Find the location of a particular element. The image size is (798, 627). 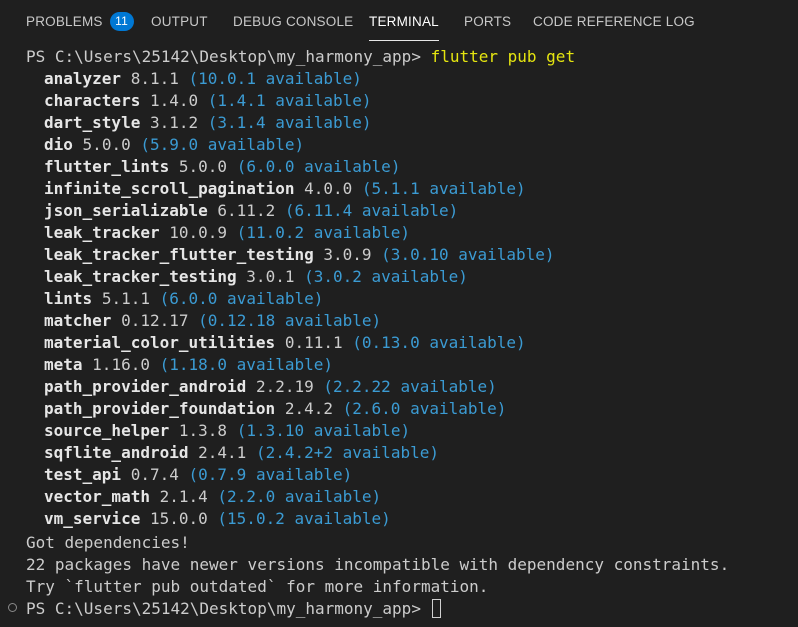

package-name: leak_tracker is located at coordinates (102, 232).